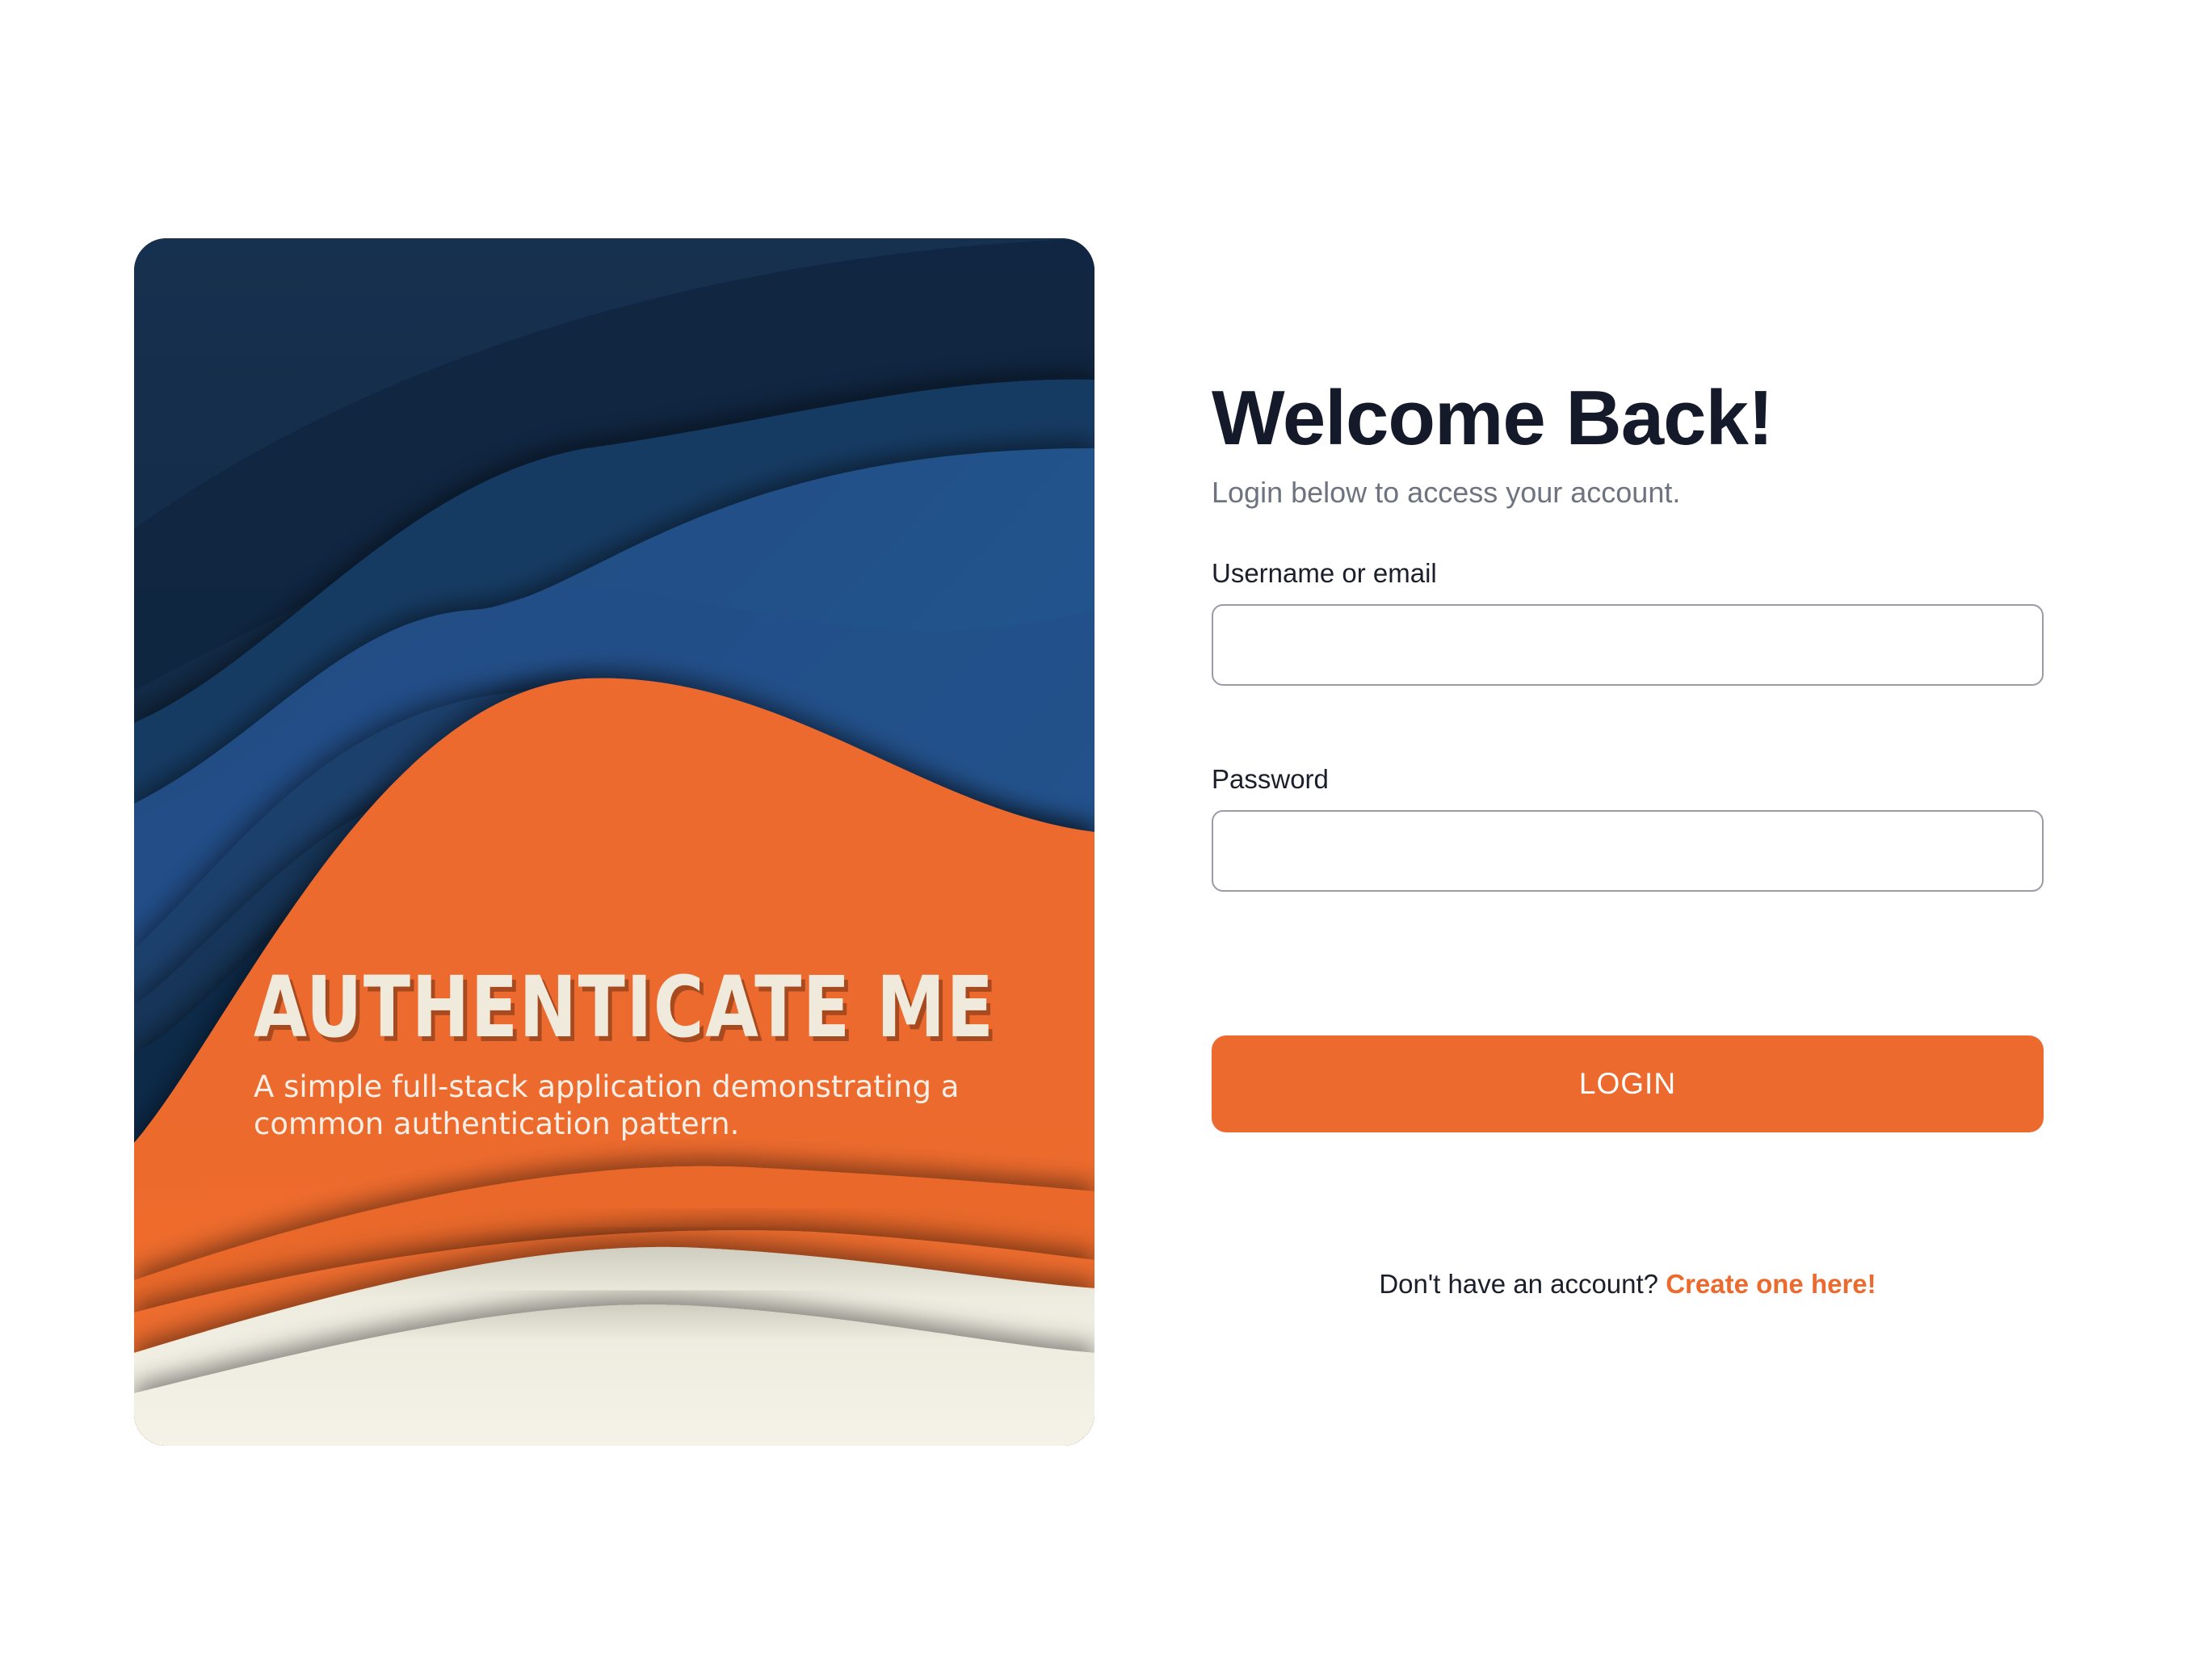 The height and width of the screenshot is (1680, 2210). I want to click on page-subtitle: Login below to access your account., so click(1446, 493).